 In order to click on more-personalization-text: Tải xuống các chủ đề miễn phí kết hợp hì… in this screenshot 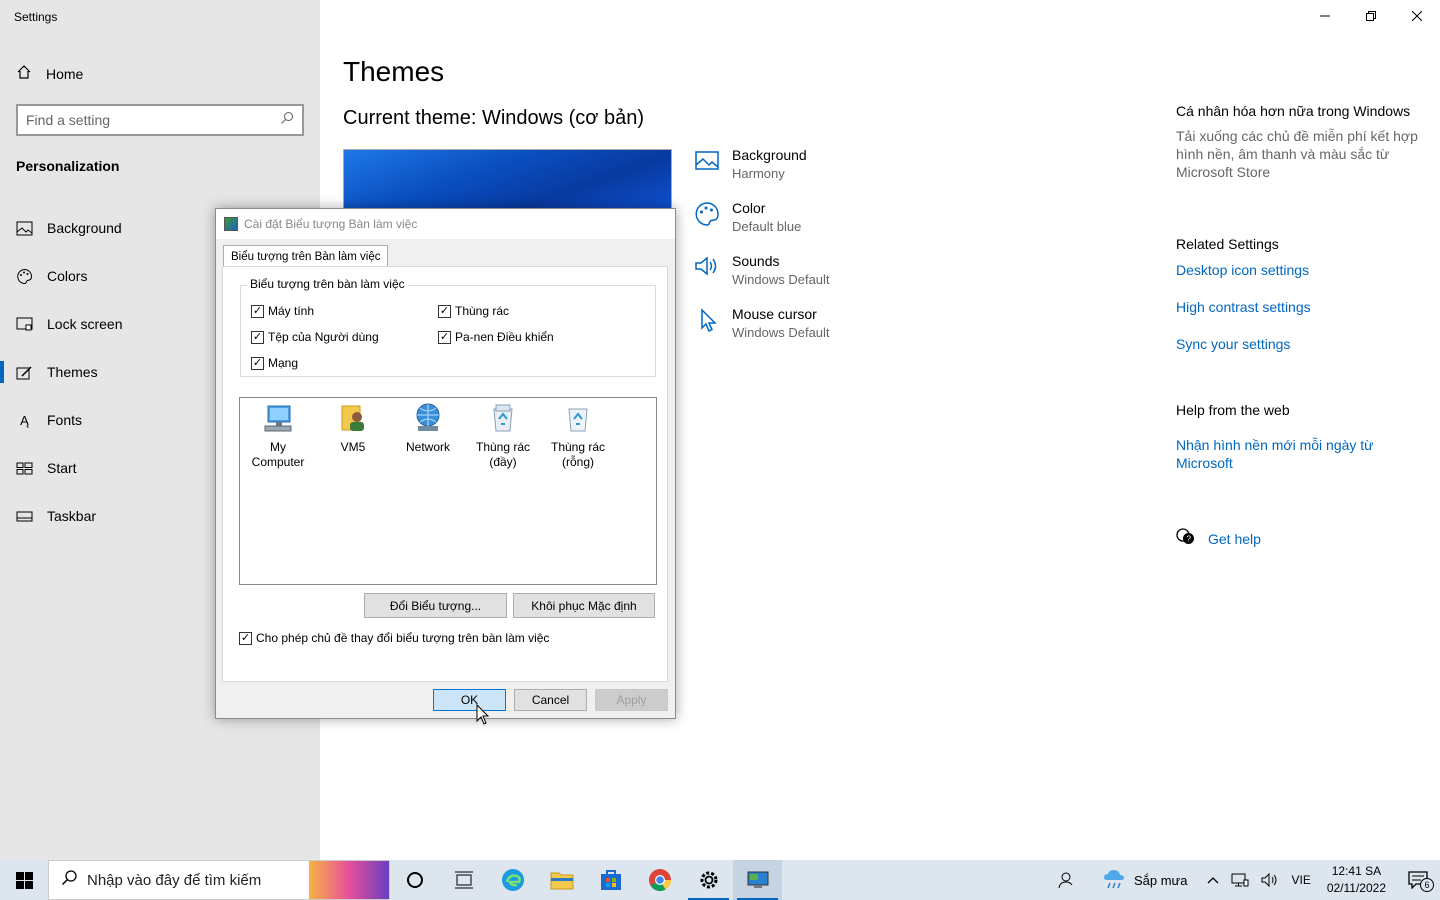, I will do `click(1297, 154)`.